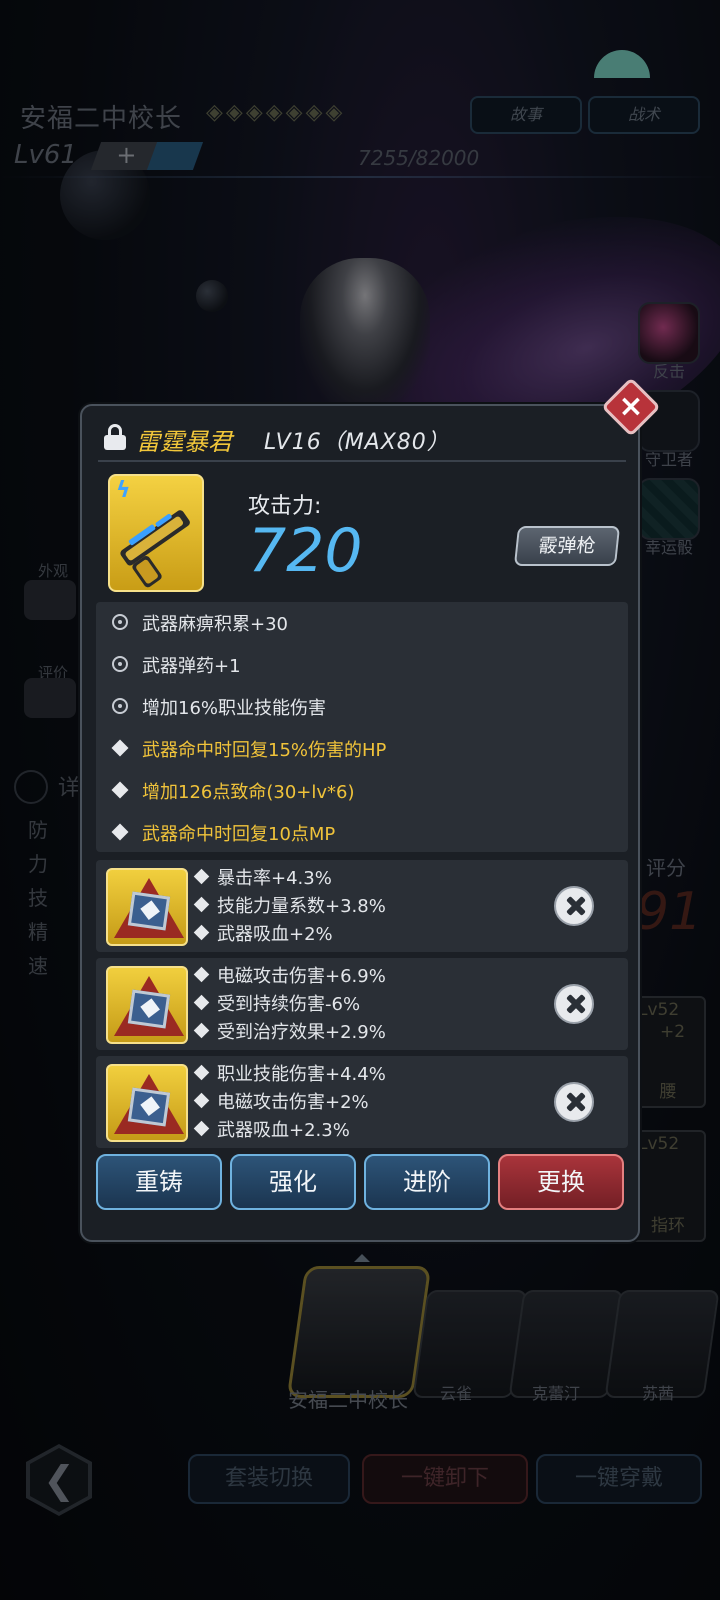  I want to click on attribute-text: 增加16%职业技能伤害, so click(234, 708).